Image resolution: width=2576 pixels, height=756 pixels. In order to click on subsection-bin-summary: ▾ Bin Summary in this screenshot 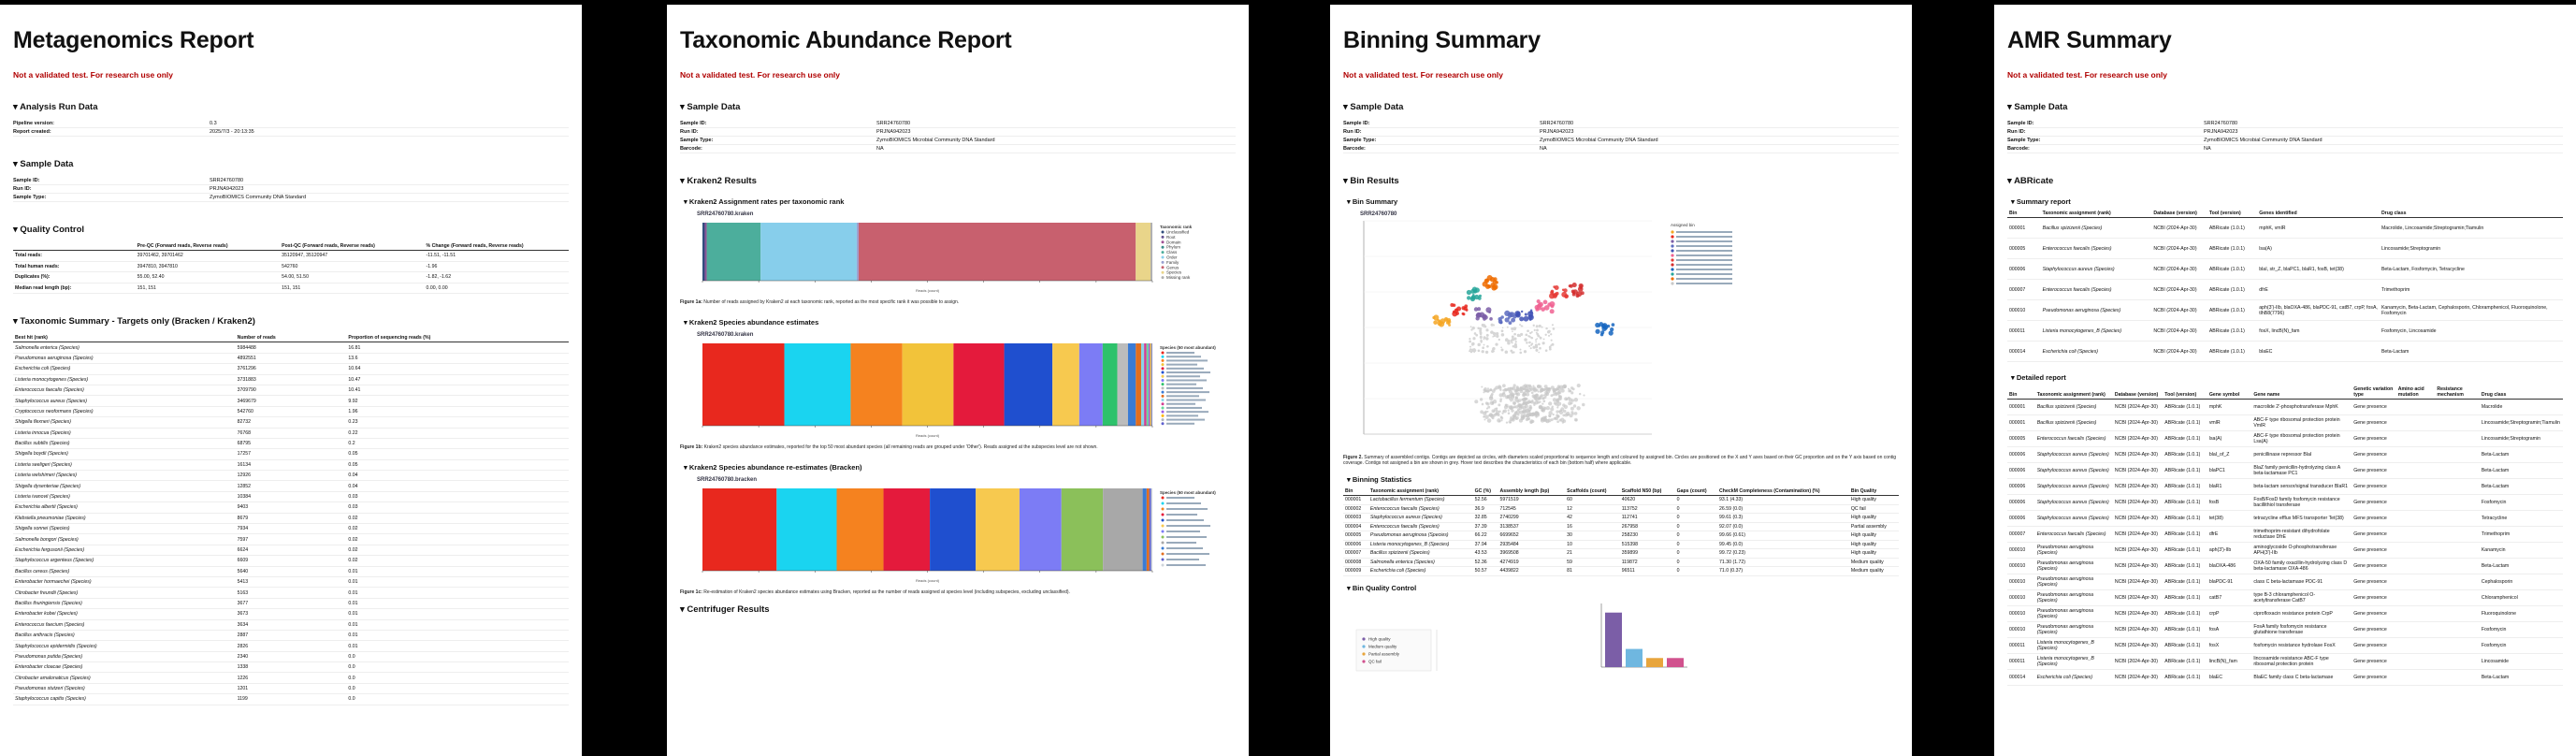, I will do `click(1623, 202)`.